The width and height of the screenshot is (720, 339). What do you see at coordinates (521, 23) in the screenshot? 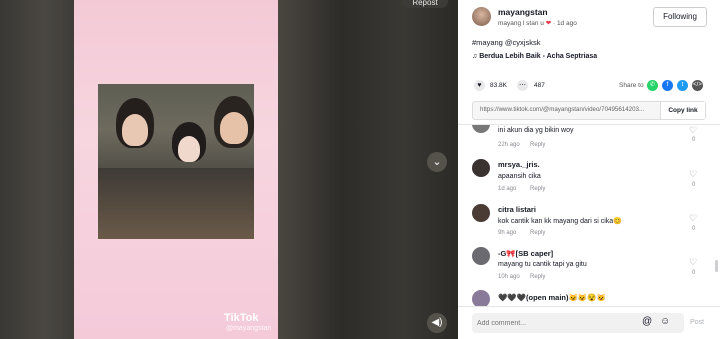
I see `author-nickname: mayang l stan u` at bounding box center [521, 23].